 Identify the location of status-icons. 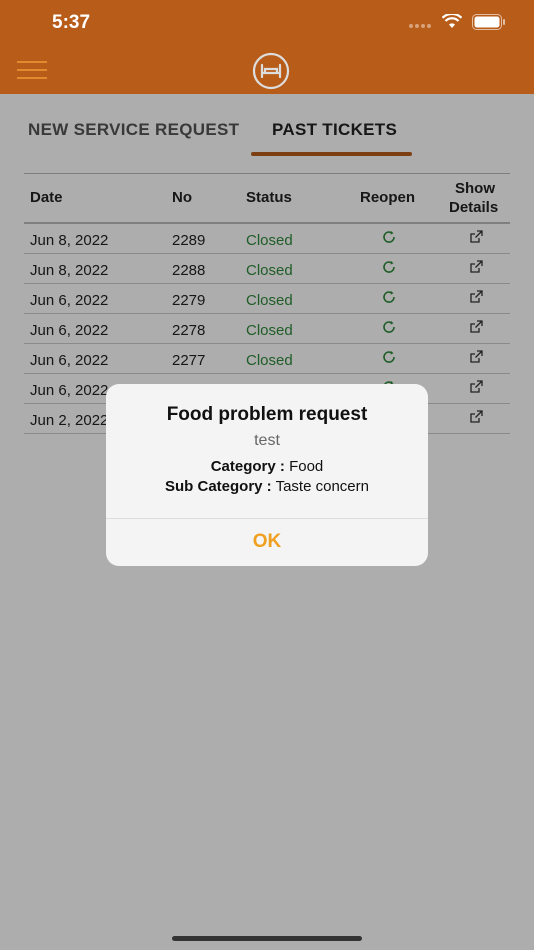
(457, 23).